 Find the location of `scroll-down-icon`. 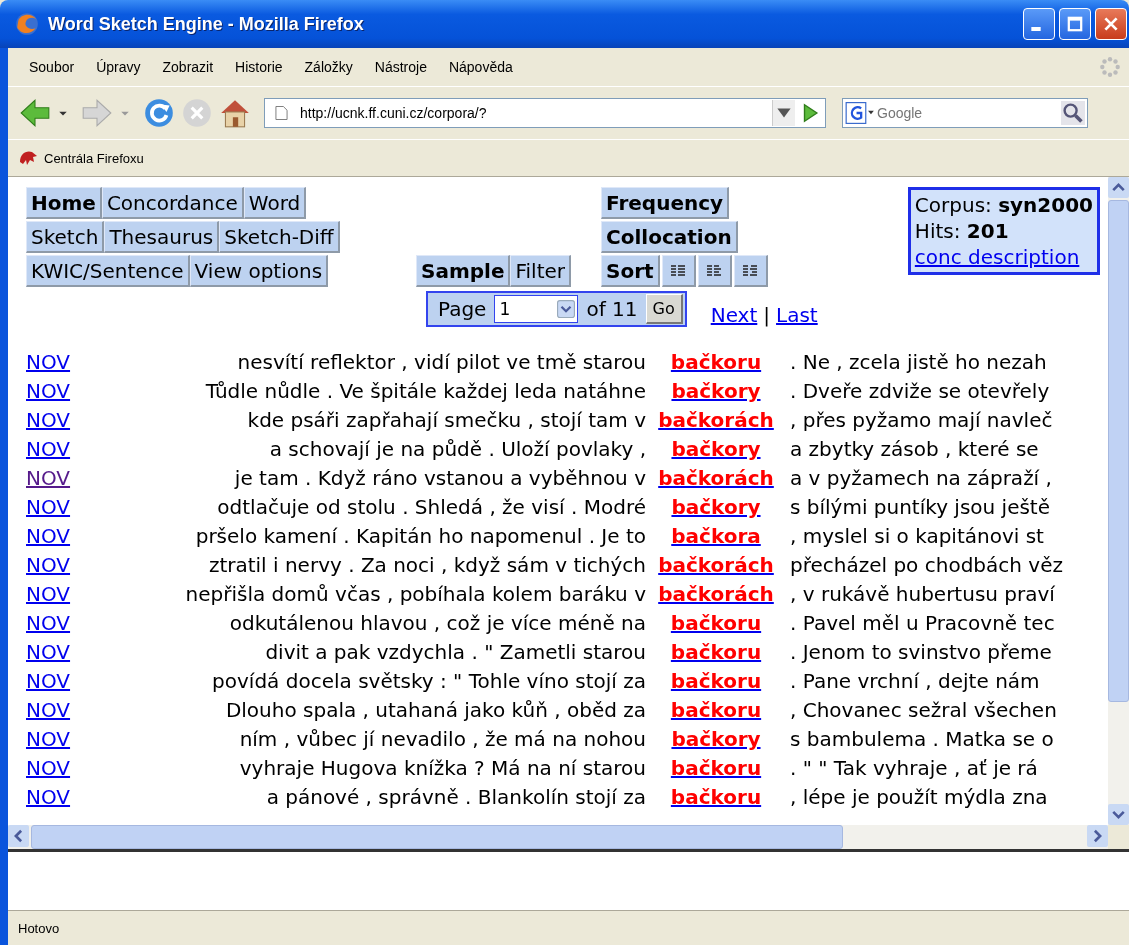

scroll-down-icon is located at coordinates (1118, 814).